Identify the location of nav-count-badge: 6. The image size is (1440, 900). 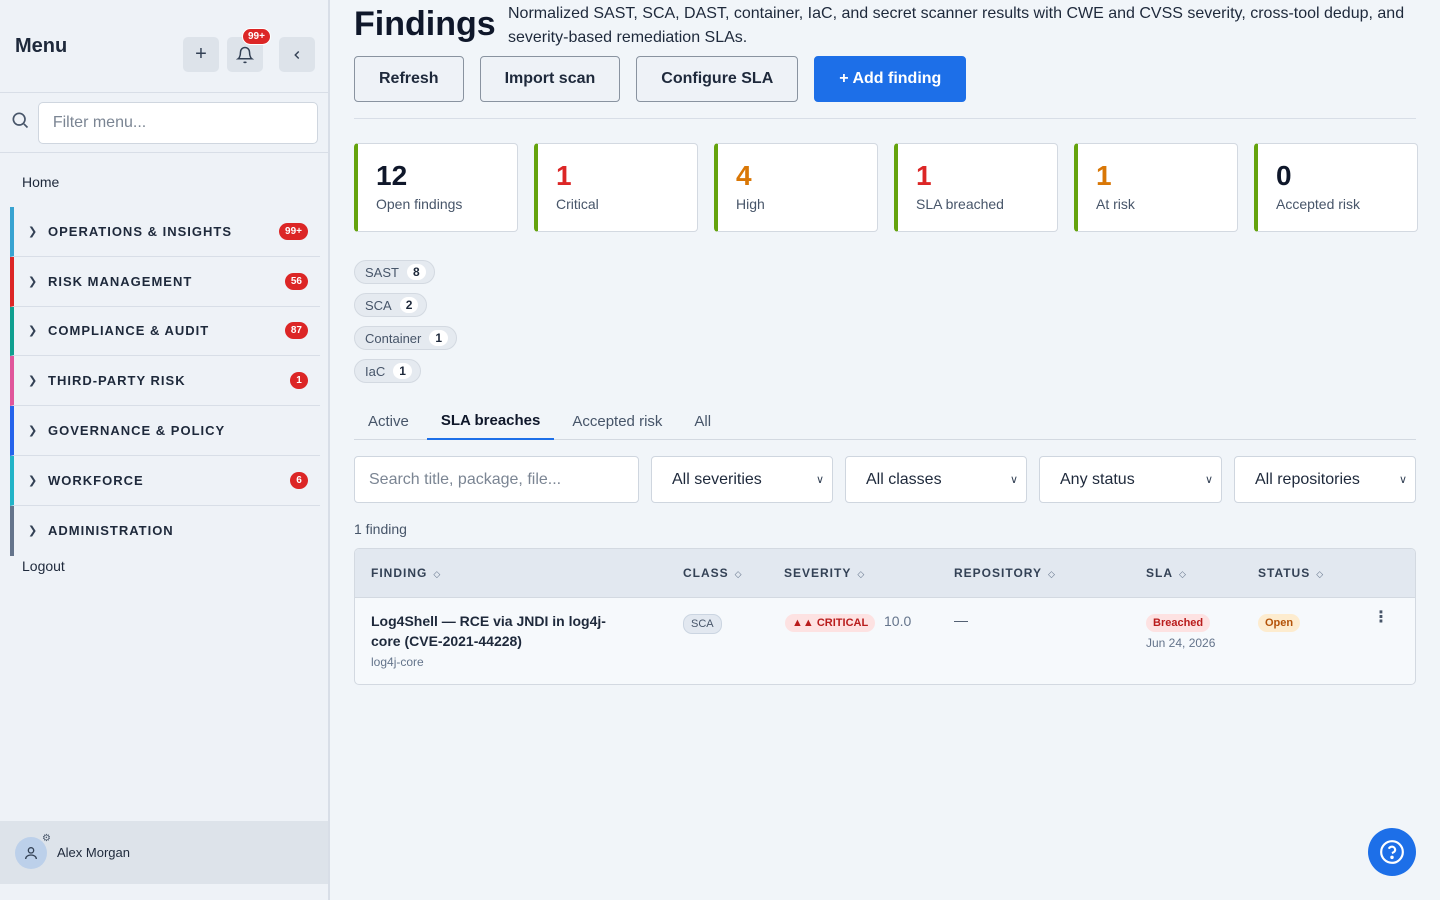
(299, 480).